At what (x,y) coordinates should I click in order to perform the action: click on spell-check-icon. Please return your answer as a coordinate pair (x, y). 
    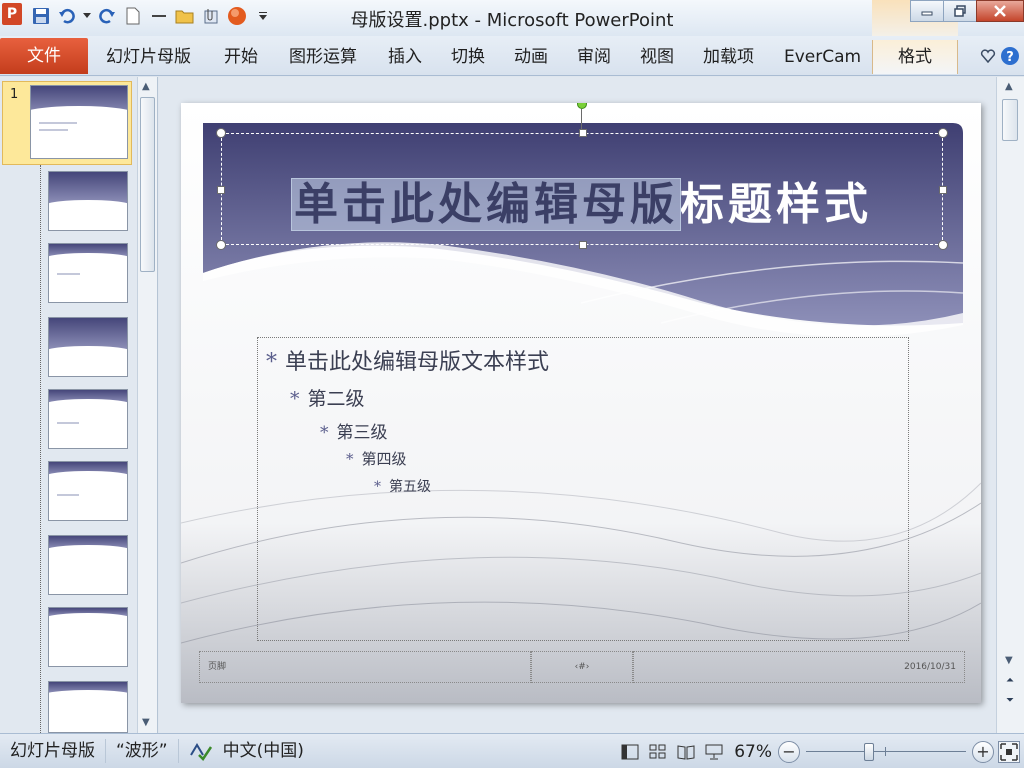
    Looking at the image, I should click on (200, 752).